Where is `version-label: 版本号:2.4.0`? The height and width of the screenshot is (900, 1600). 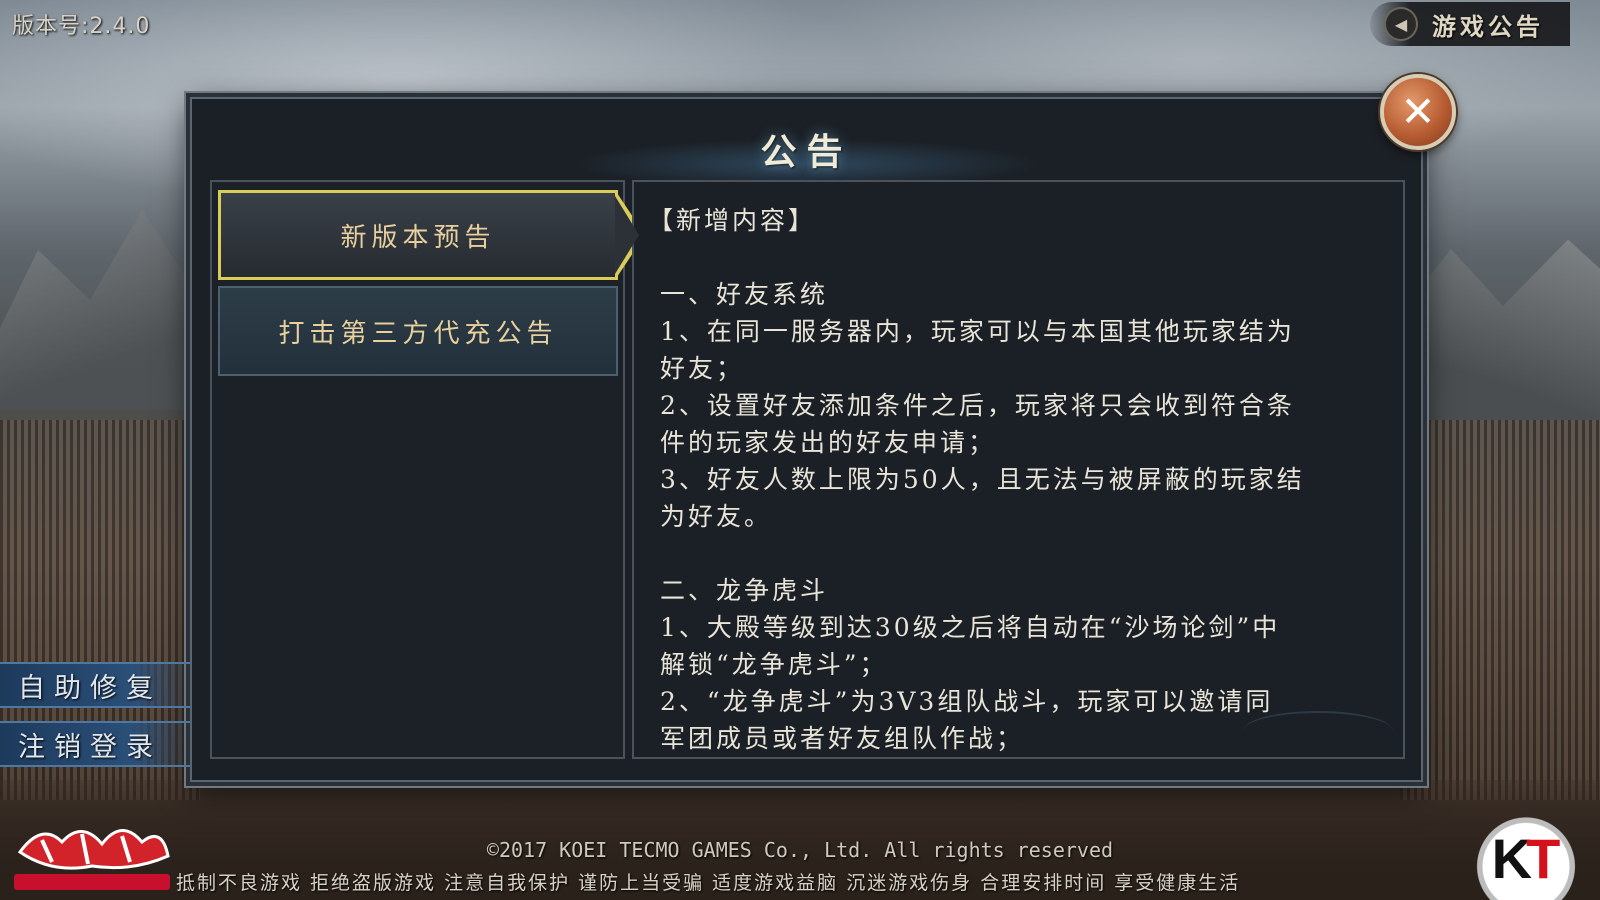
version-label: 版本号:2.4.0 is located at coordinates (81, 26).